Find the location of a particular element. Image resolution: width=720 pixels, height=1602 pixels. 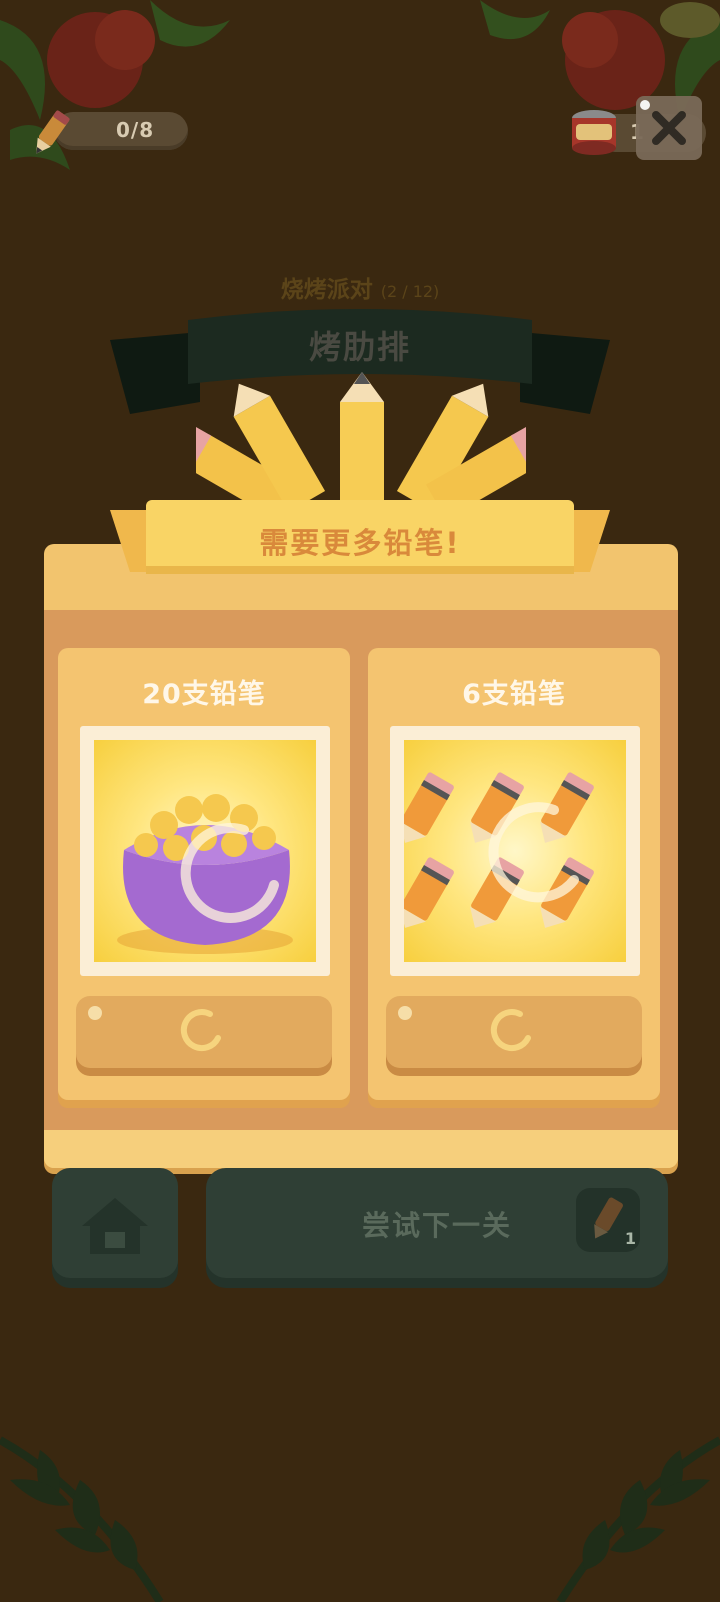

pencil-counter: 0/8 is located at coordinates (106, 131).